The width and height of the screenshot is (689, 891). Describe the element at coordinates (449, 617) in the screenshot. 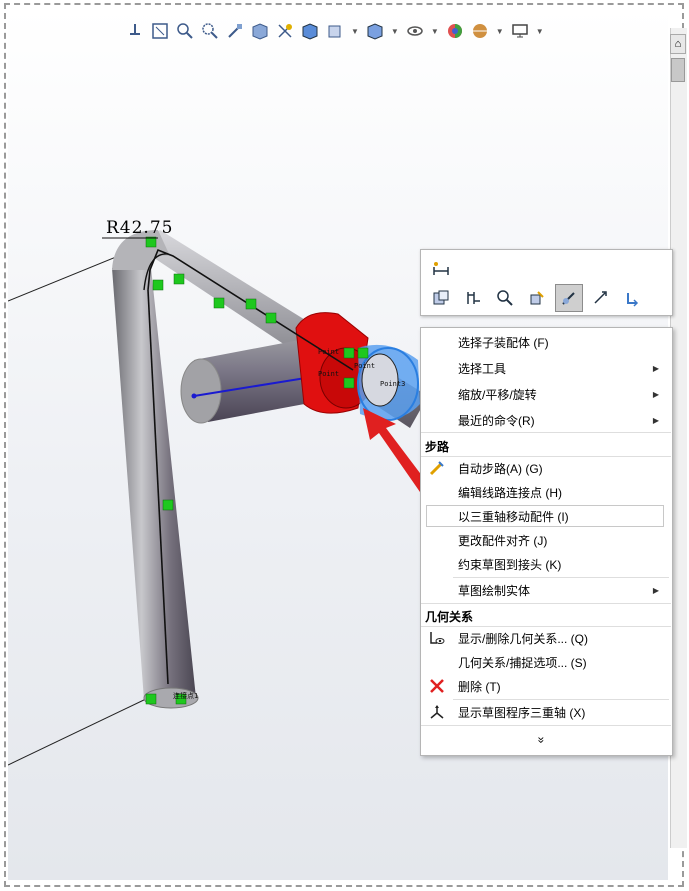

I see `section-header-relations: 几何关系` at that location.